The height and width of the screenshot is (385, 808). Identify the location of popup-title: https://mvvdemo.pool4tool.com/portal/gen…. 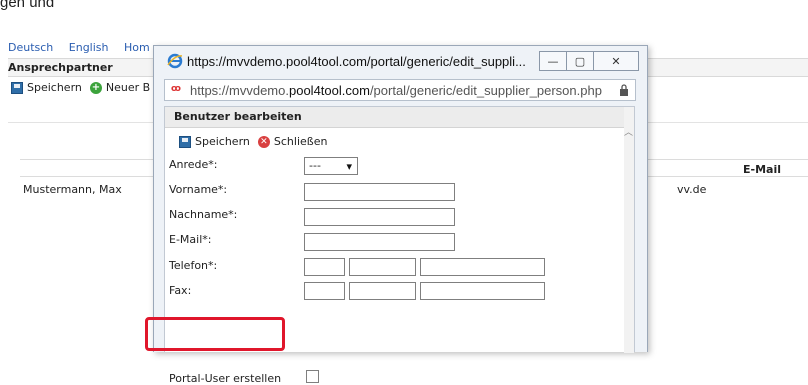
(356, 61).